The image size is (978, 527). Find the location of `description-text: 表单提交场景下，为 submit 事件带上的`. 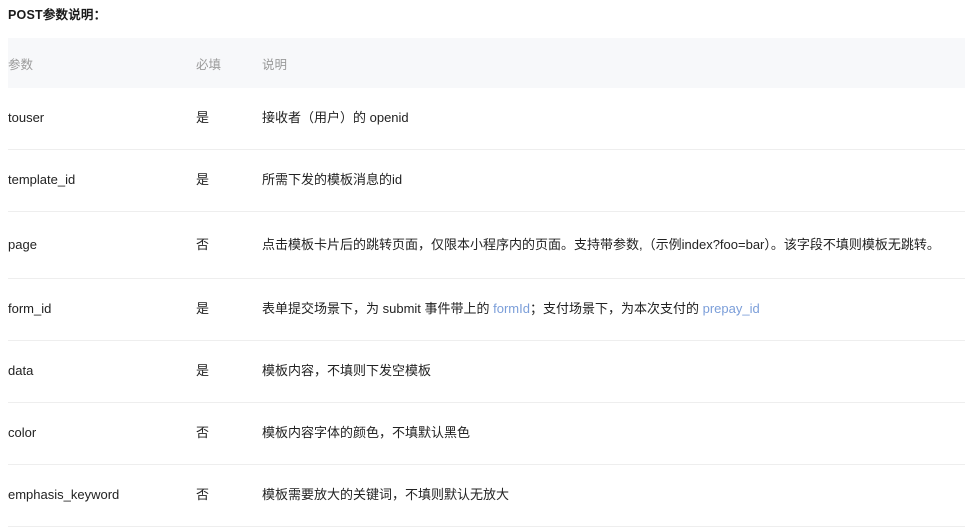

description-text: 表单提交场景下，为 submit 事件带上的 is located at coordinates (378, 309).